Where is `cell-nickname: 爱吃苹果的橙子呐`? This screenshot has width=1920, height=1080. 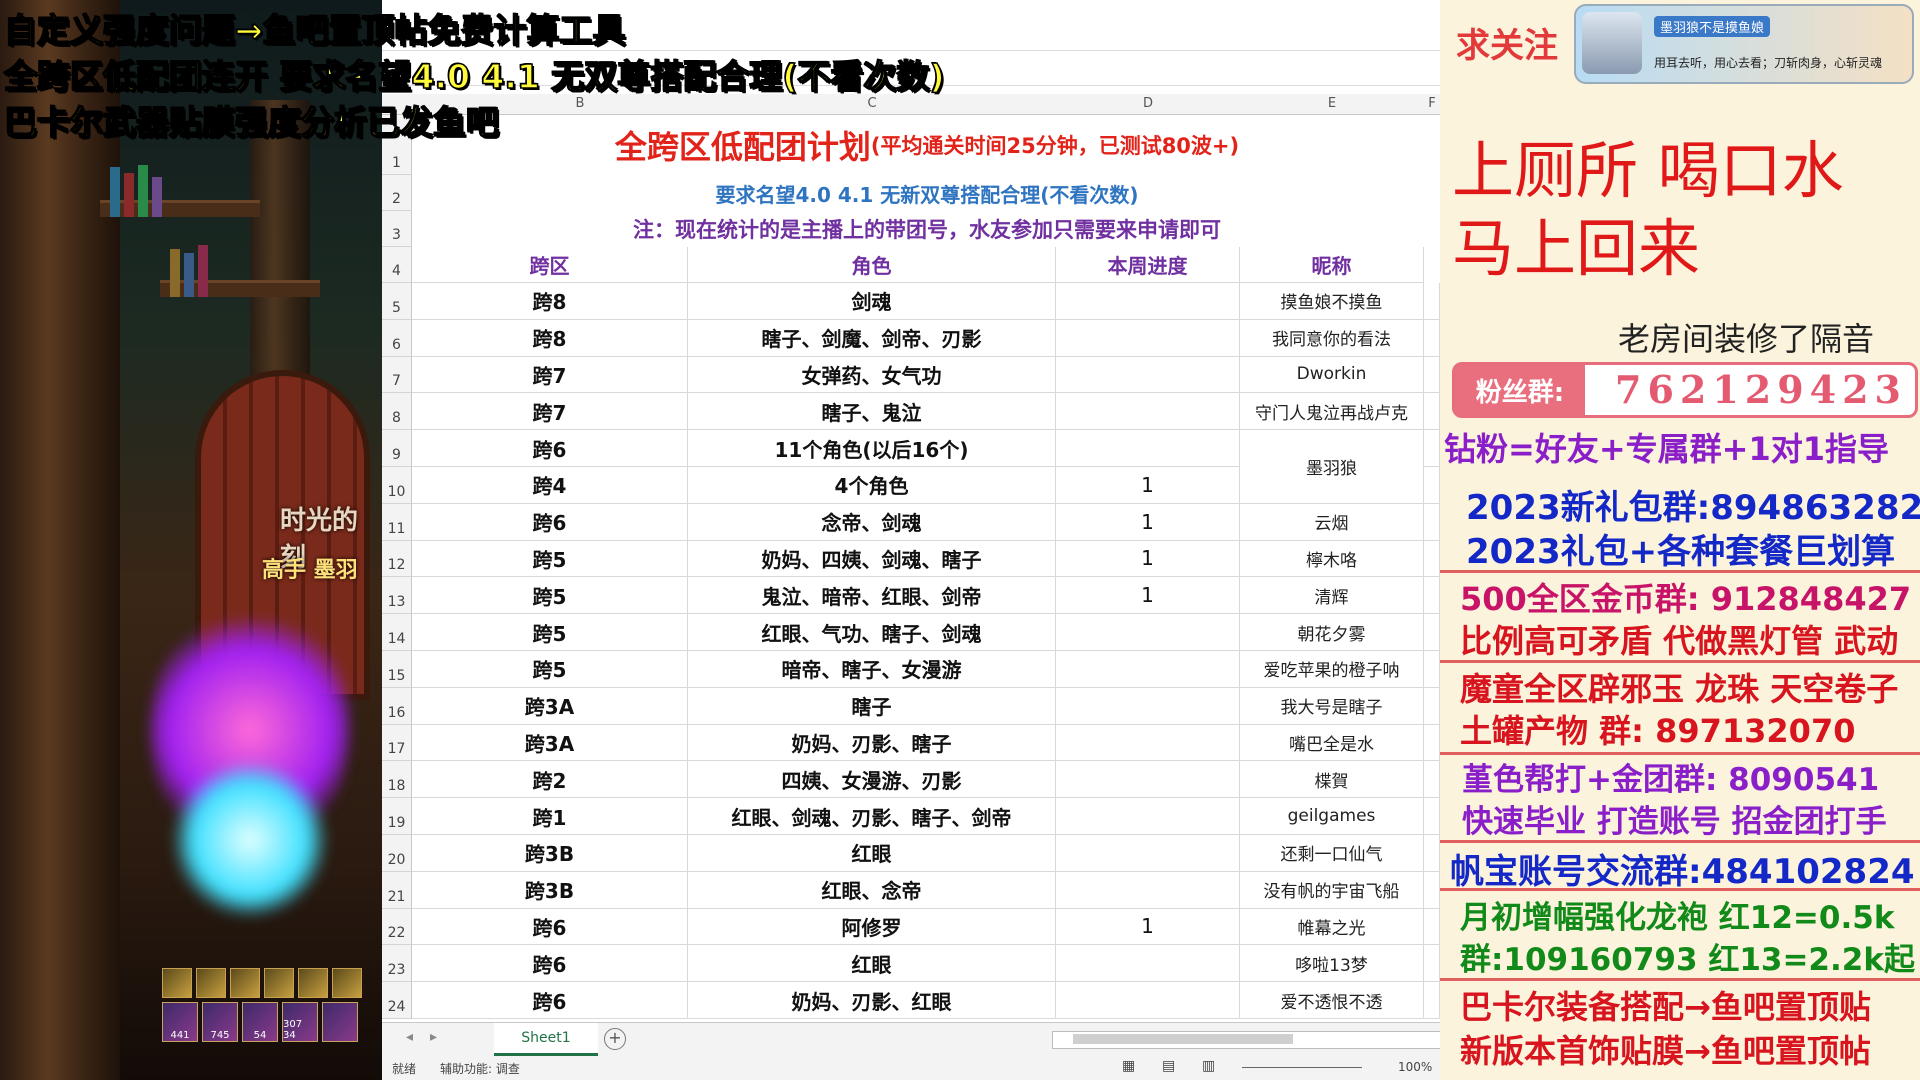 cell-nickname: 爱吃苹果的橙子呐 is located at coordinates (1332, 669).